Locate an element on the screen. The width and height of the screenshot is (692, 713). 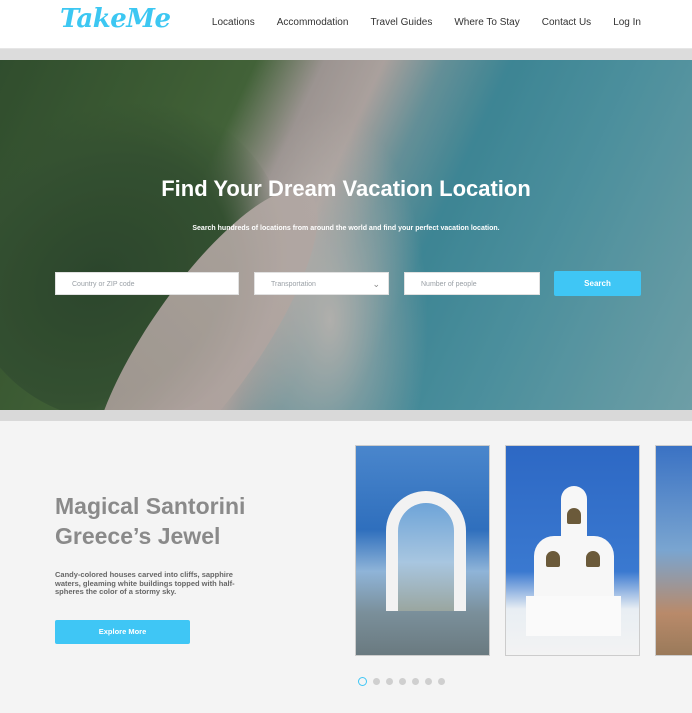
nav-where-to-stay: Where To Stay is located at coordinates (486, 22).